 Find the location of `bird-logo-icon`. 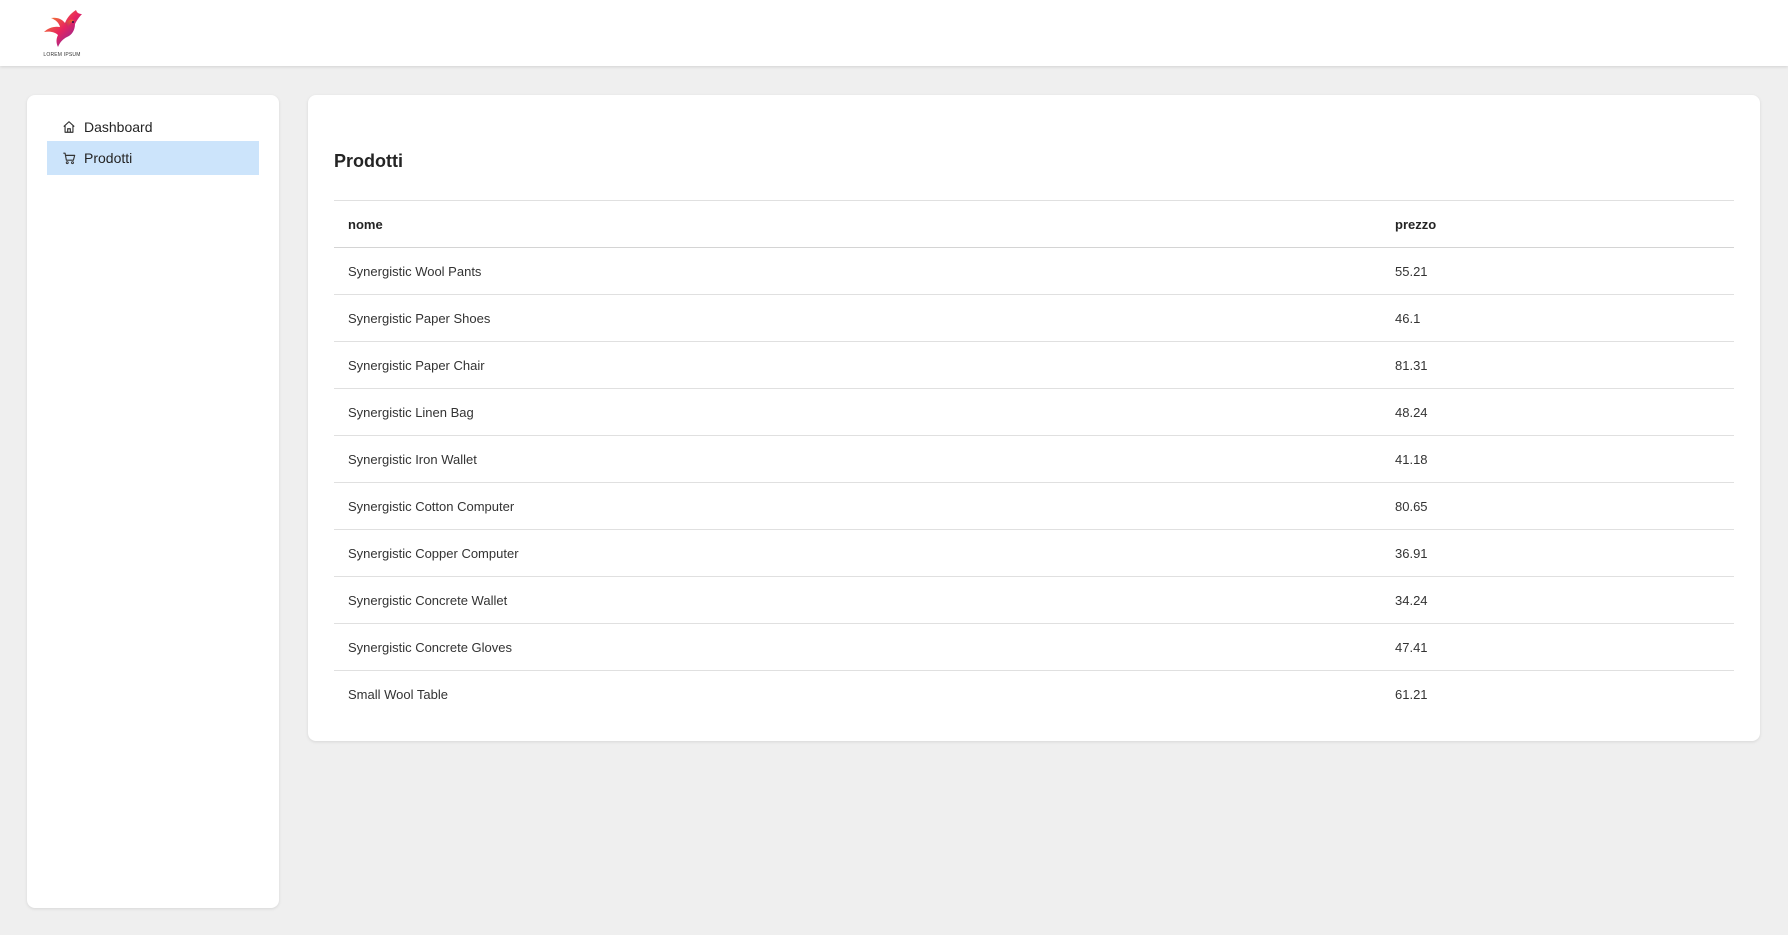

bird-logo-icon is located at coordinates (63, 28).